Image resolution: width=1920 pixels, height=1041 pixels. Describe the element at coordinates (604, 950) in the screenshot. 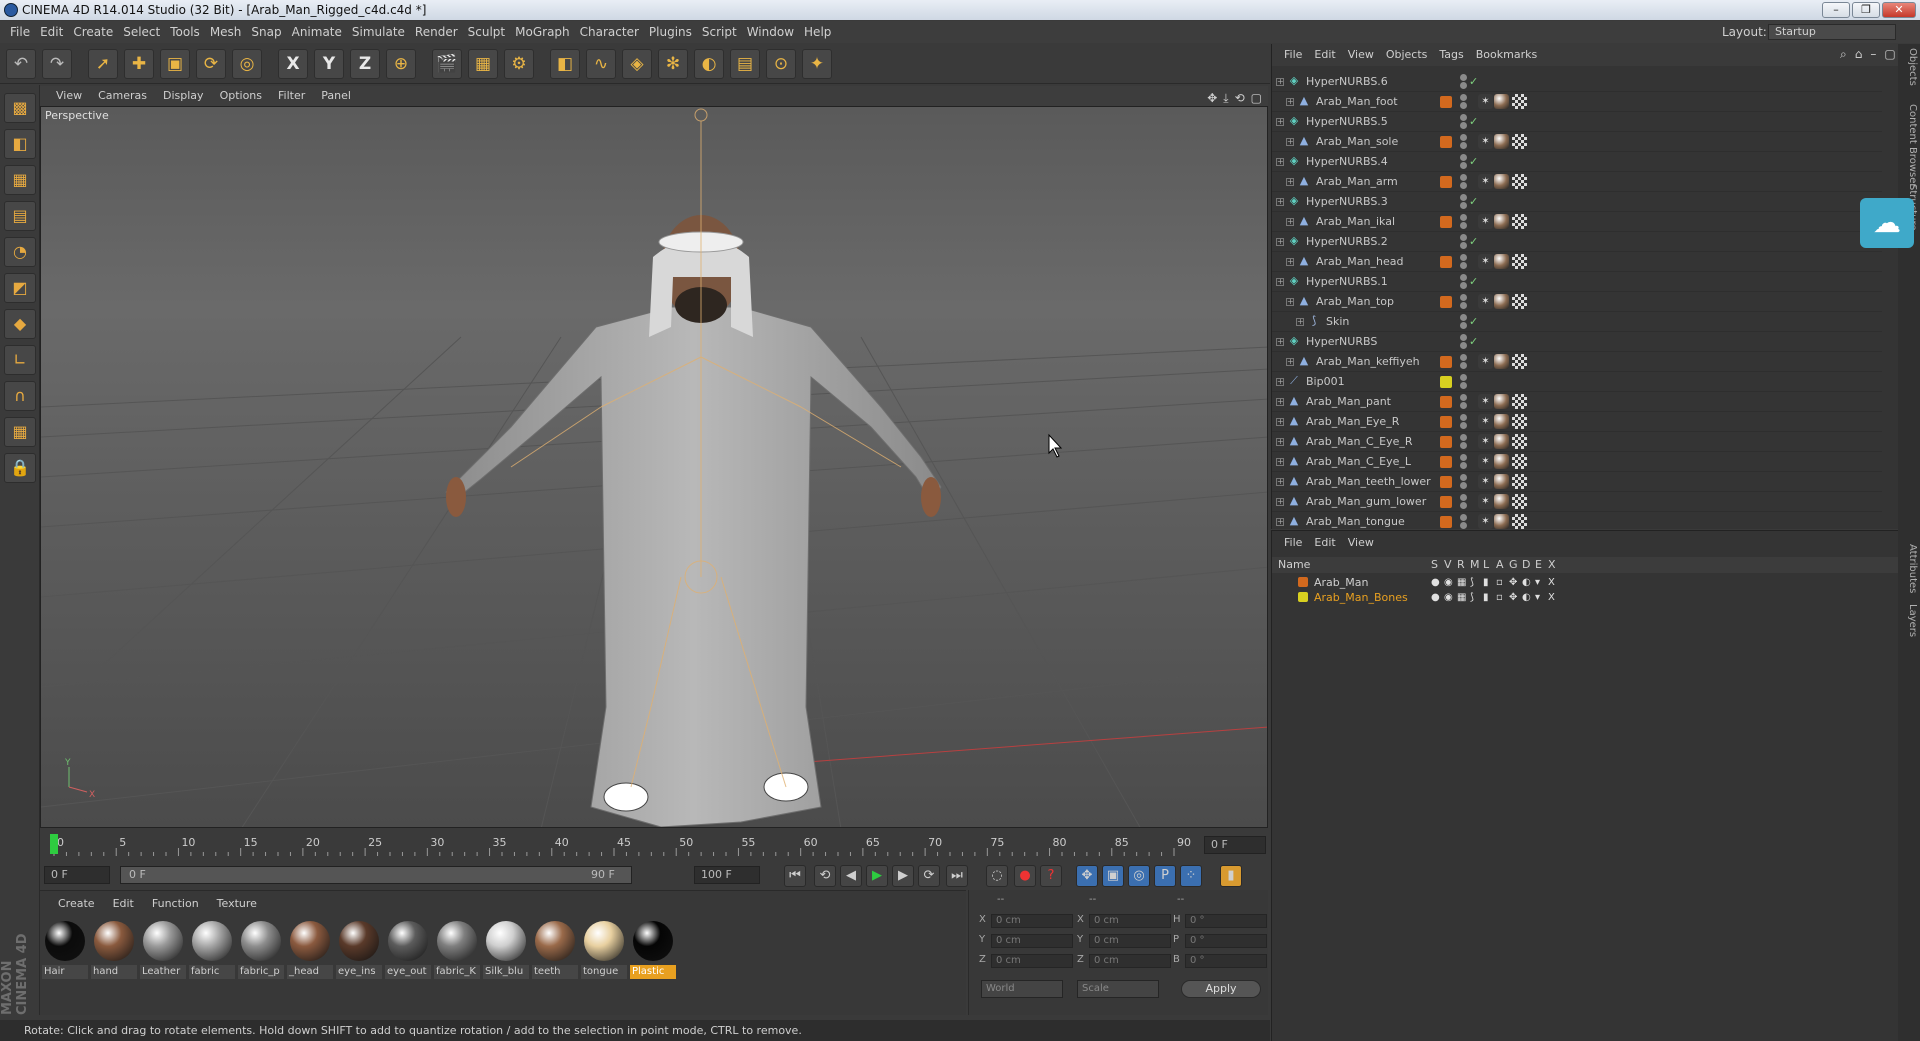

I see `material-swatch: tongue` at that location.